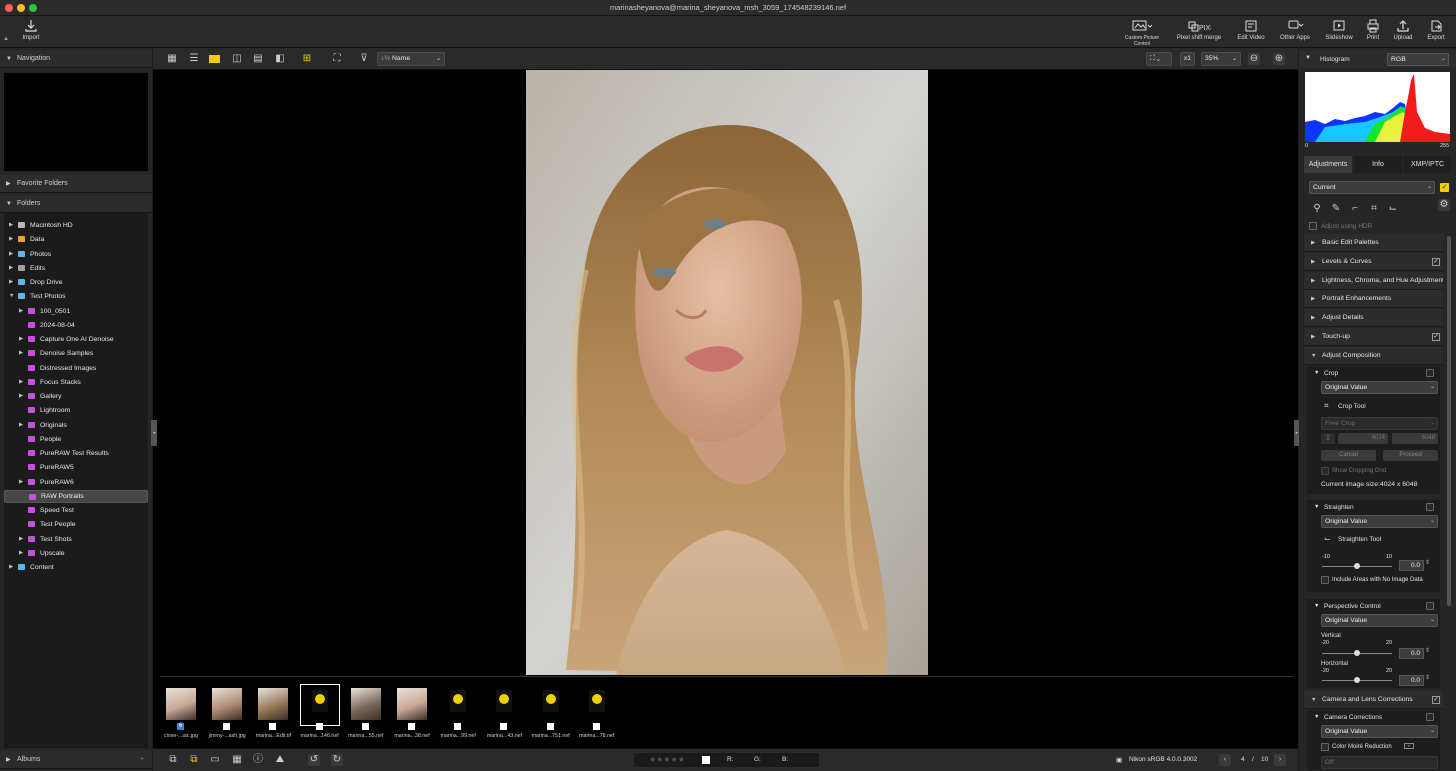  I want to click on crop-proceed-button: Proceed, so click(1410, 455).